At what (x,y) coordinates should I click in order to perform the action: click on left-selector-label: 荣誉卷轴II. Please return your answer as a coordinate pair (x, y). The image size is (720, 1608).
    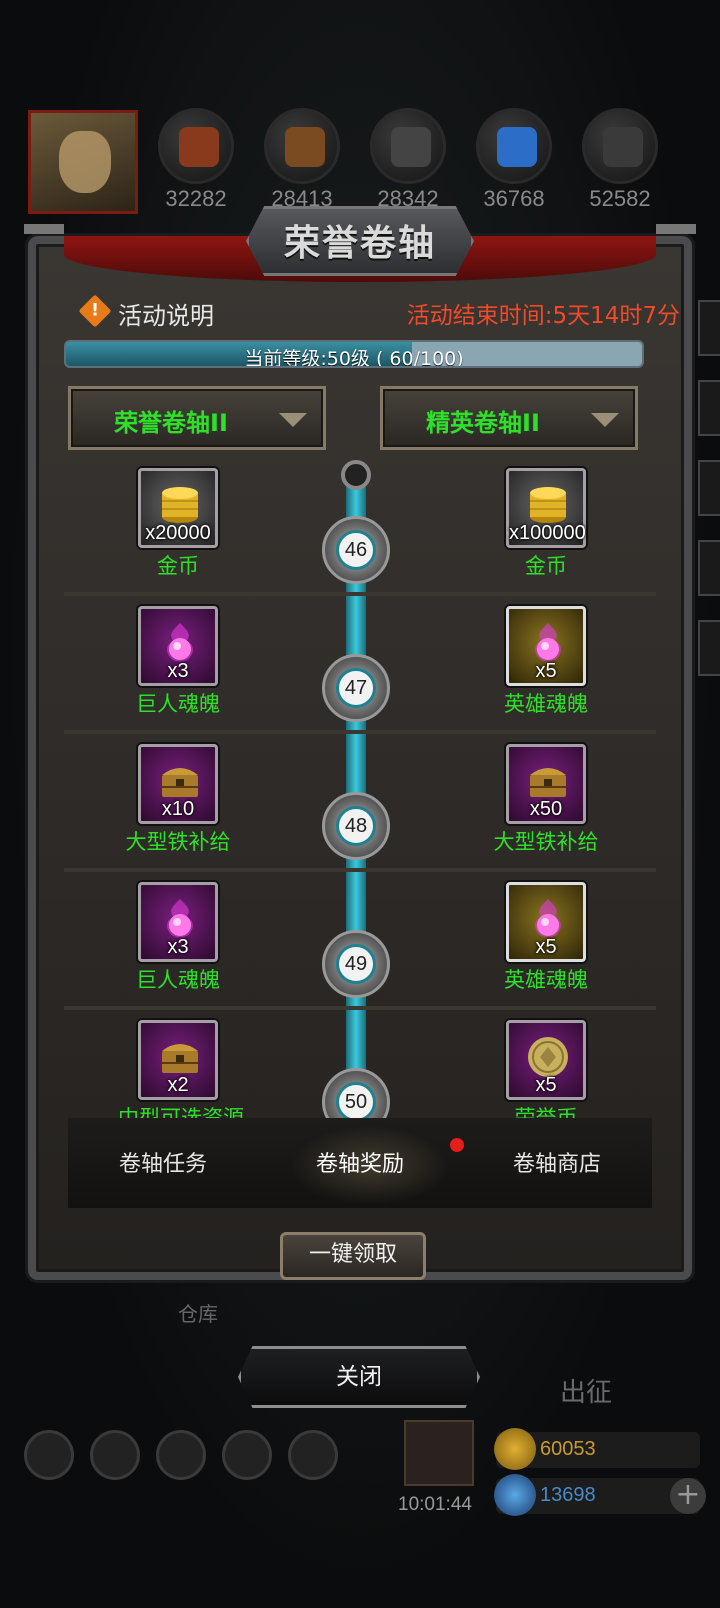
    Looking at the image, I should click on (171, 423).